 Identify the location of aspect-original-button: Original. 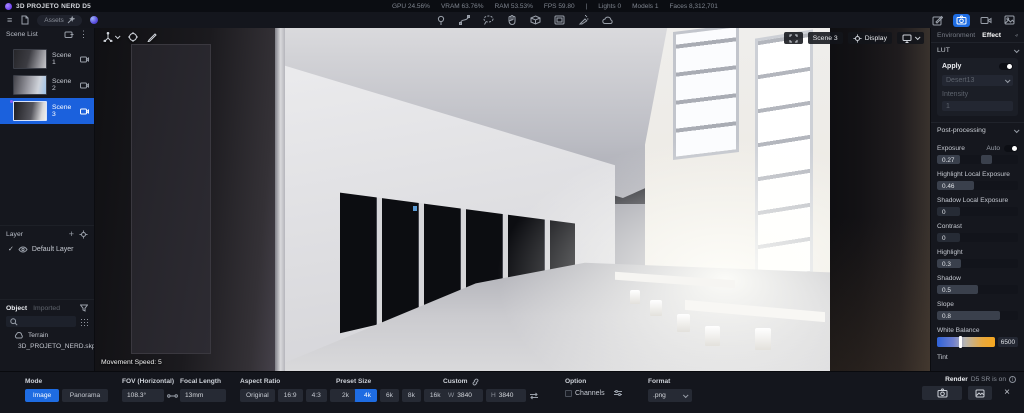
(257, 395).